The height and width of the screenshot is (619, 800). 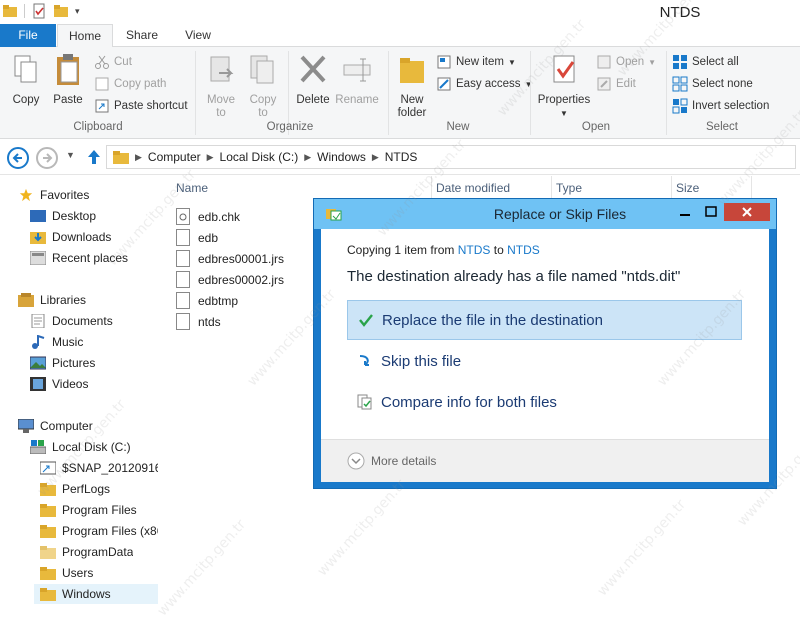 What do you see at coordinates (197, 237) in the screenshot?
I see `file-row: edb` at bounding box center [197, 237].